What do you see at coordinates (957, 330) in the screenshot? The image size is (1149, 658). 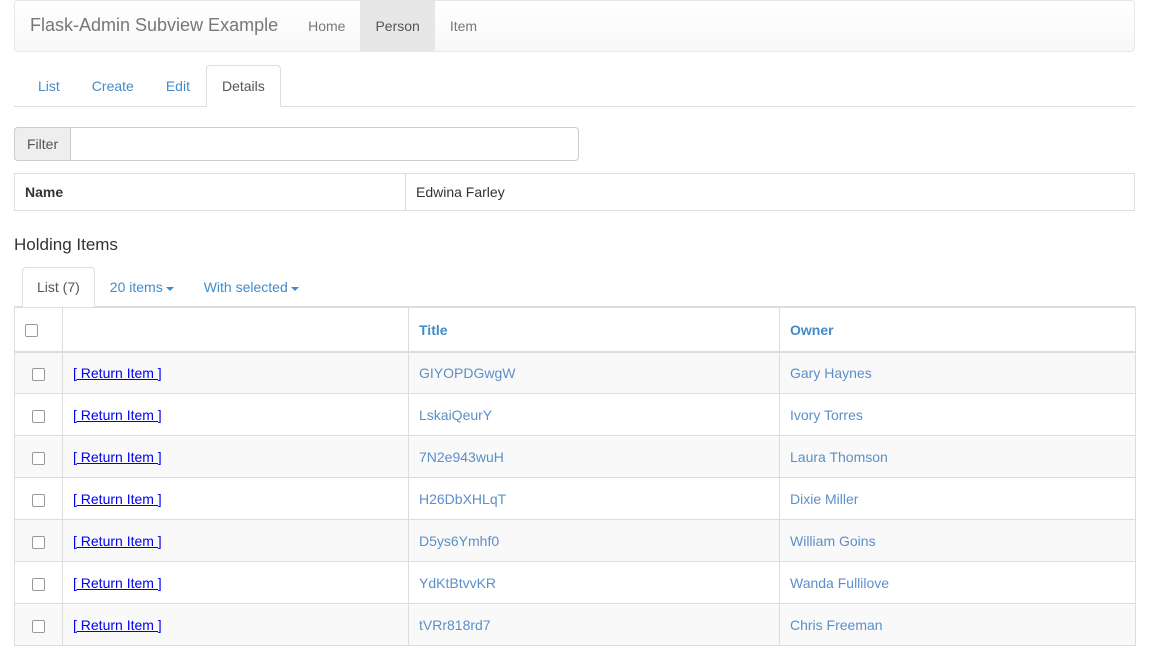 I see `owner-header: Owner` at bounding box center [957, 330].